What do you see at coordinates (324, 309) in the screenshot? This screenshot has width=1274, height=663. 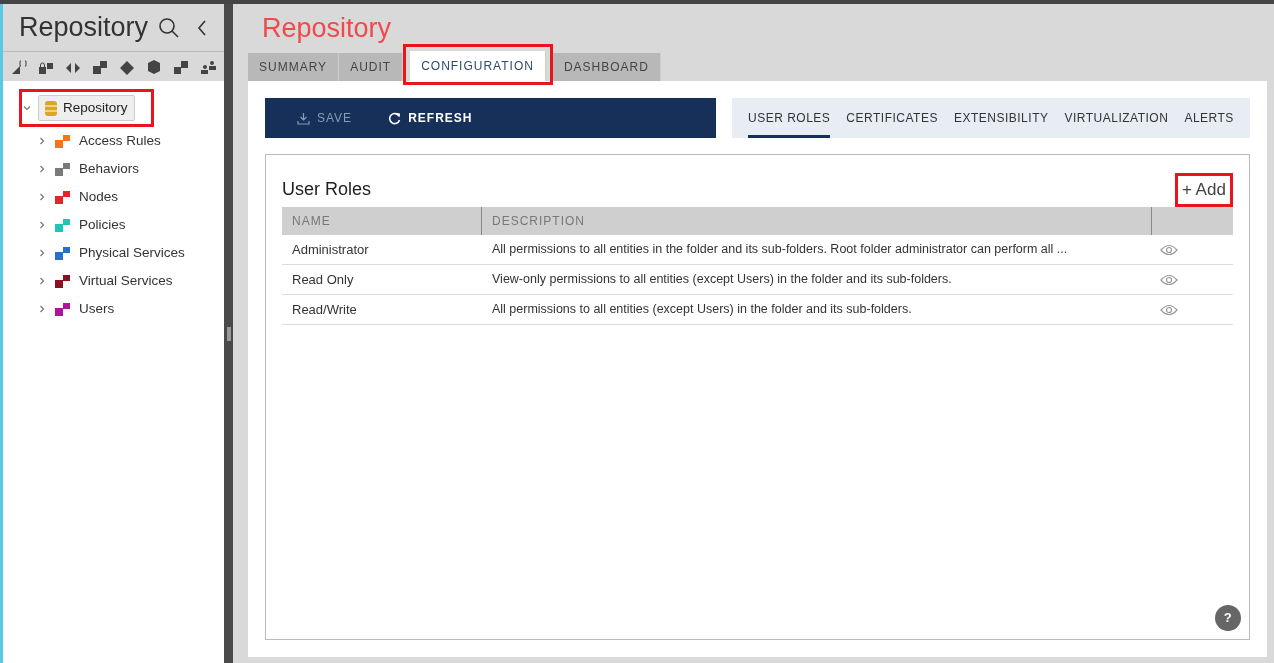 I see `table-cell-text: Read/Write` at bounding box center [324, 309].